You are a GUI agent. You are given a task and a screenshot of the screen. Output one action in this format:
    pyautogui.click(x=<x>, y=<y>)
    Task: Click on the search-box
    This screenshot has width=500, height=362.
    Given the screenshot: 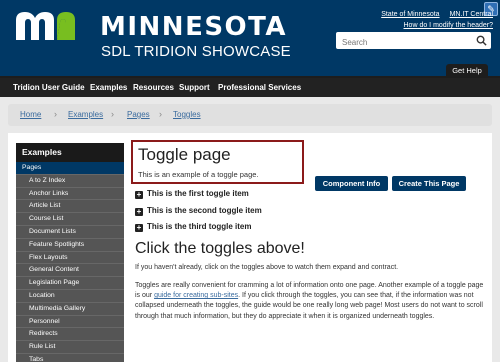 What is the action you would take?
    pyautogui.click(x=413, y=41)
    